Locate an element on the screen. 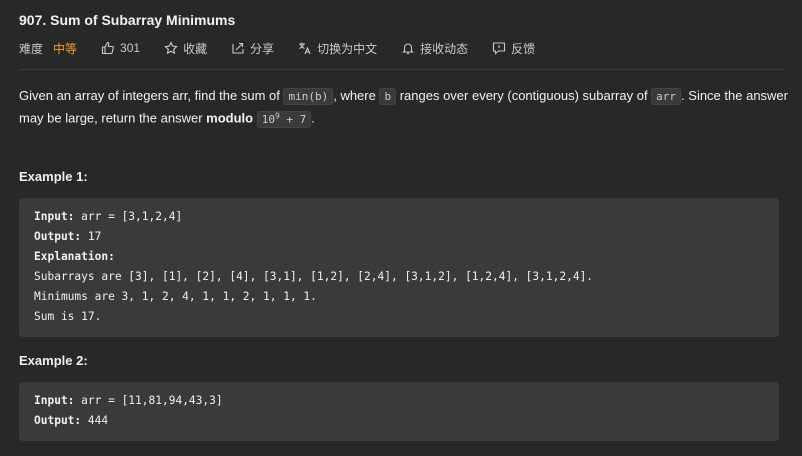  modulus-base: 10 is located at coordinates (268, 119).